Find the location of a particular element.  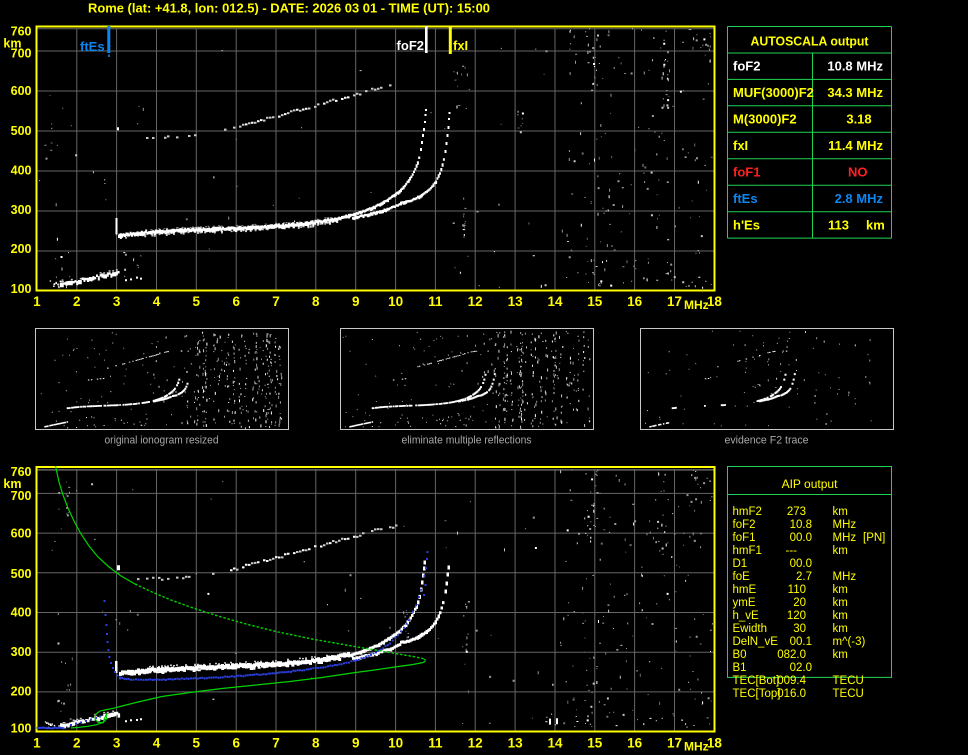

svg-text: hmF2 is located at coordinates (747, 512).